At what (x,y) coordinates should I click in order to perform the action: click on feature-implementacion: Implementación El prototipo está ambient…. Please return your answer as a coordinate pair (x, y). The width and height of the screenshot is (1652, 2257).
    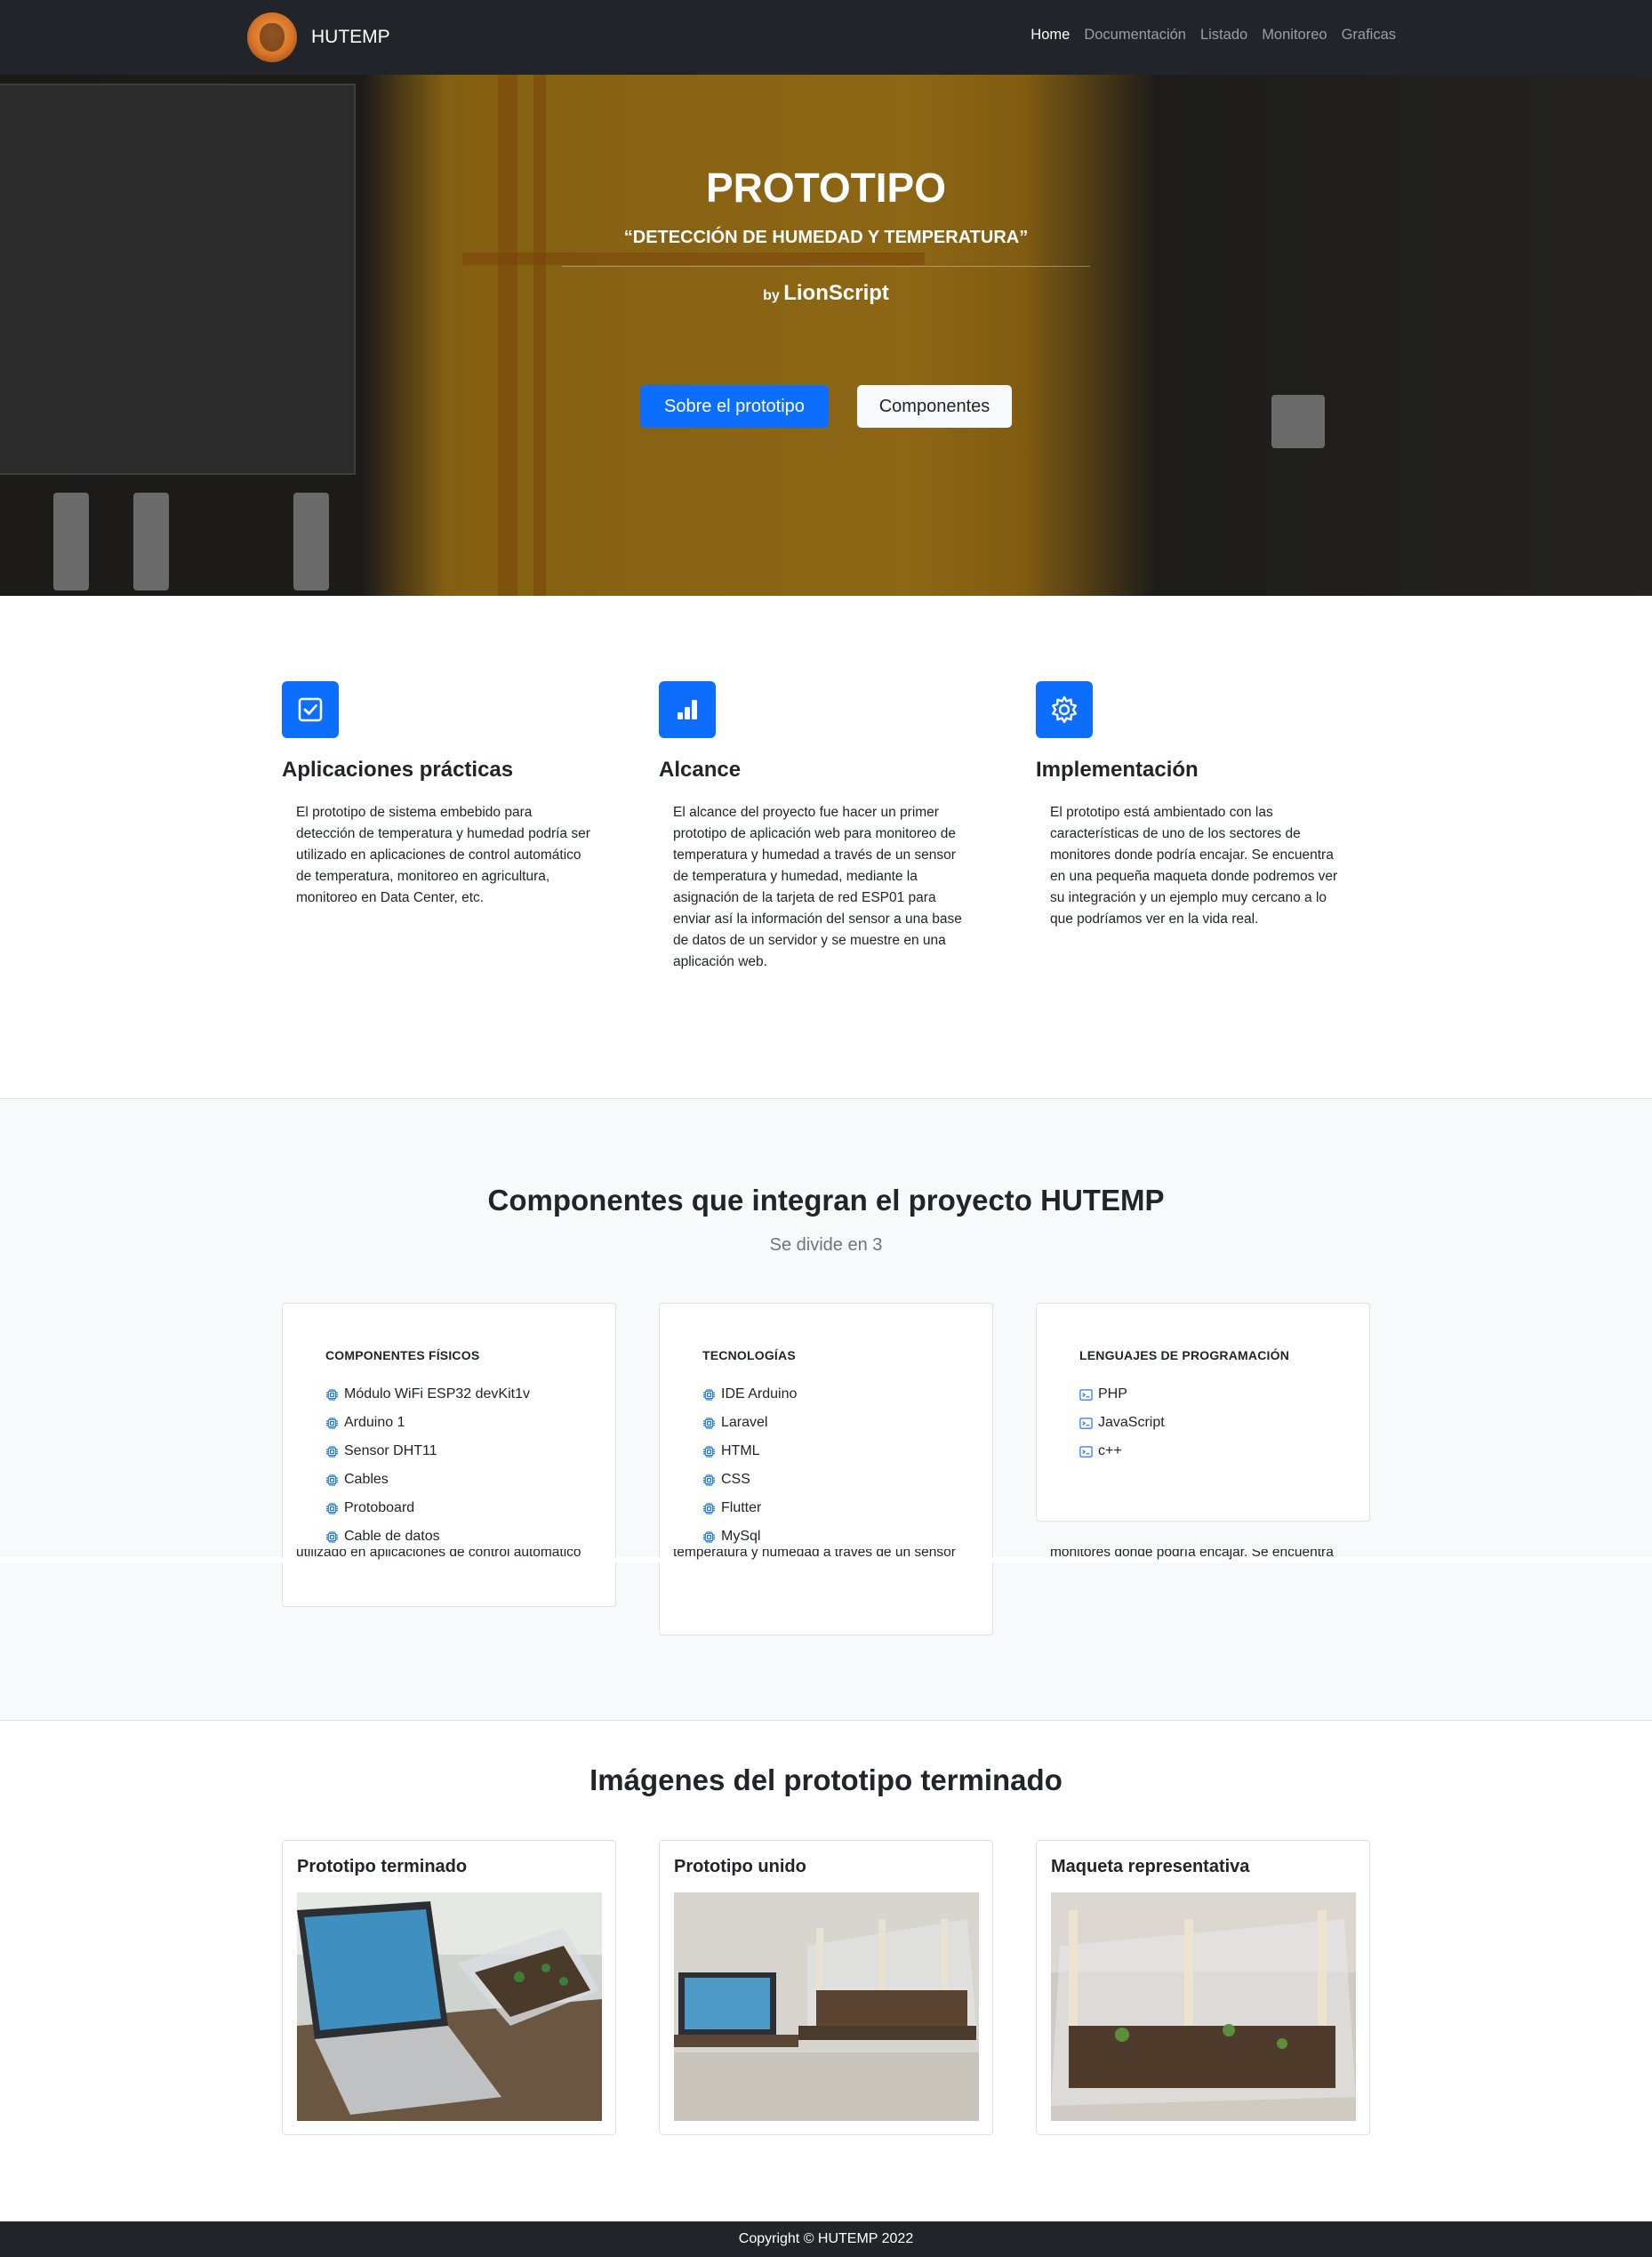
    Looking at the image, I should click on (1192, 805).